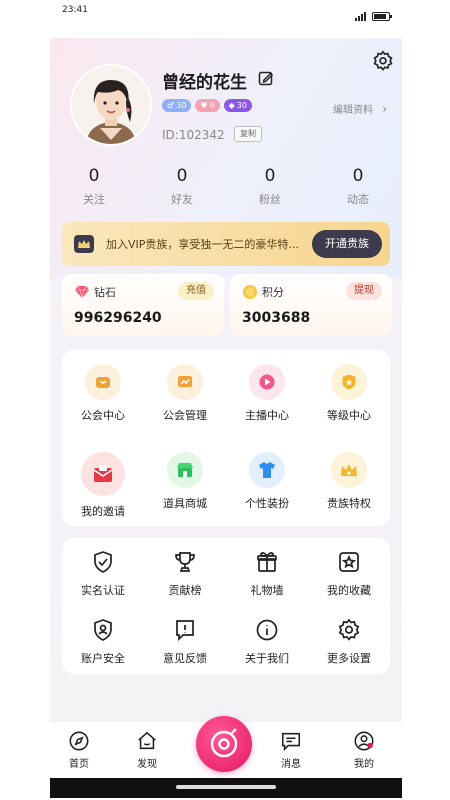 Image resolution: width=450 pixels, height=800 pixels. Describe the element at coordinates (267, 470) in the screenshot. I see `outfit-icon` at that location.